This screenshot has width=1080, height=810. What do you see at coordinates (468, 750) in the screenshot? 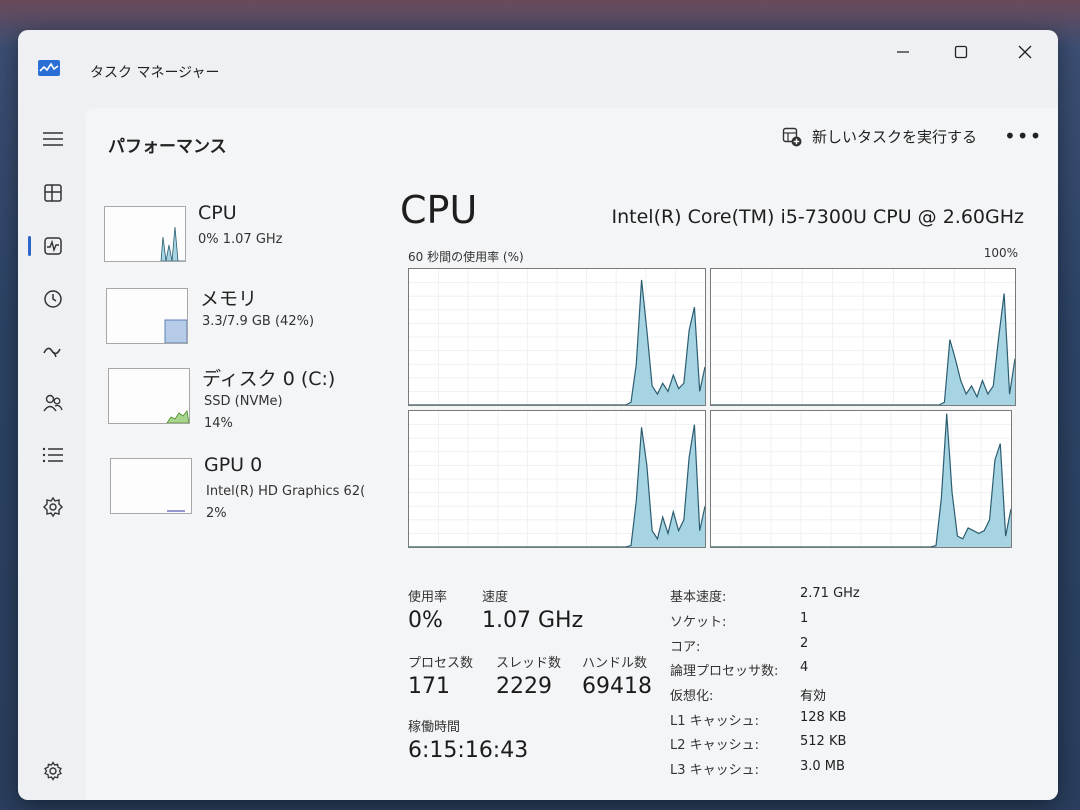
I see `uptime-value: 6:15:16:43` at bounding box center [468, 750].